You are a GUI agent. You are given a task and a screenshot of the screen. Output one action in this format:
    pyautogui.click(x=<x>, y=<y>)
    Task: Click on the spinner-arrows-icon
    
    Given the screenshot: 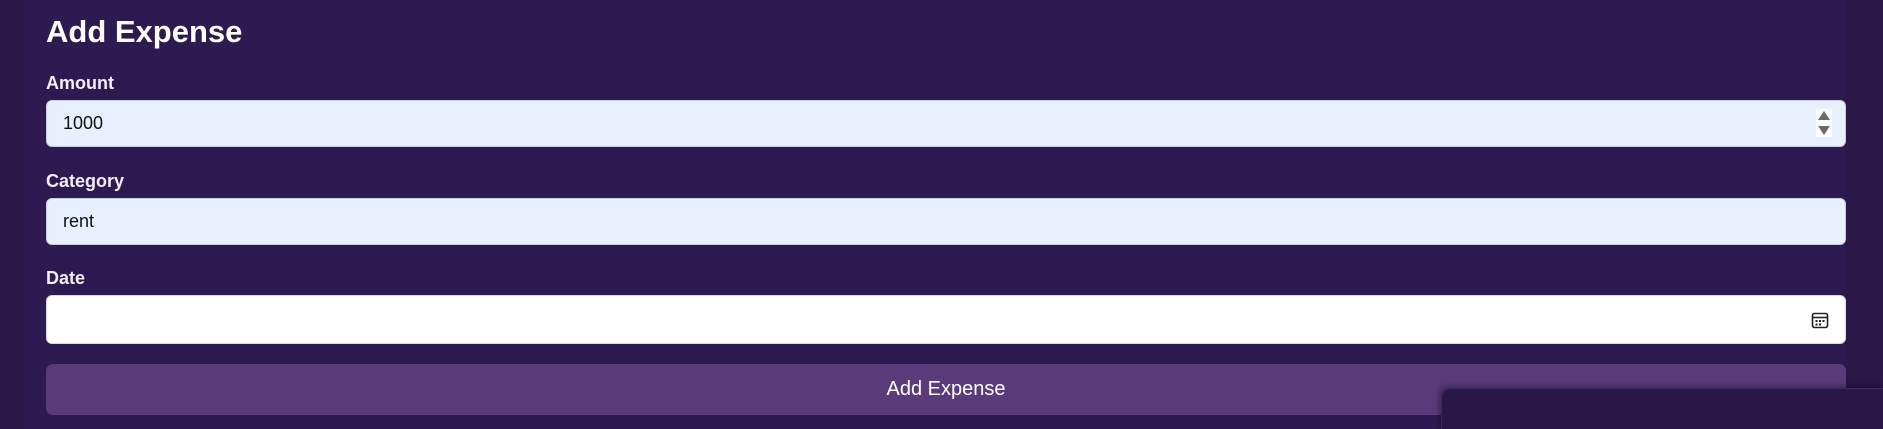 What is the action you would take?
    pyautogui.click(x=1824, y=123)
    